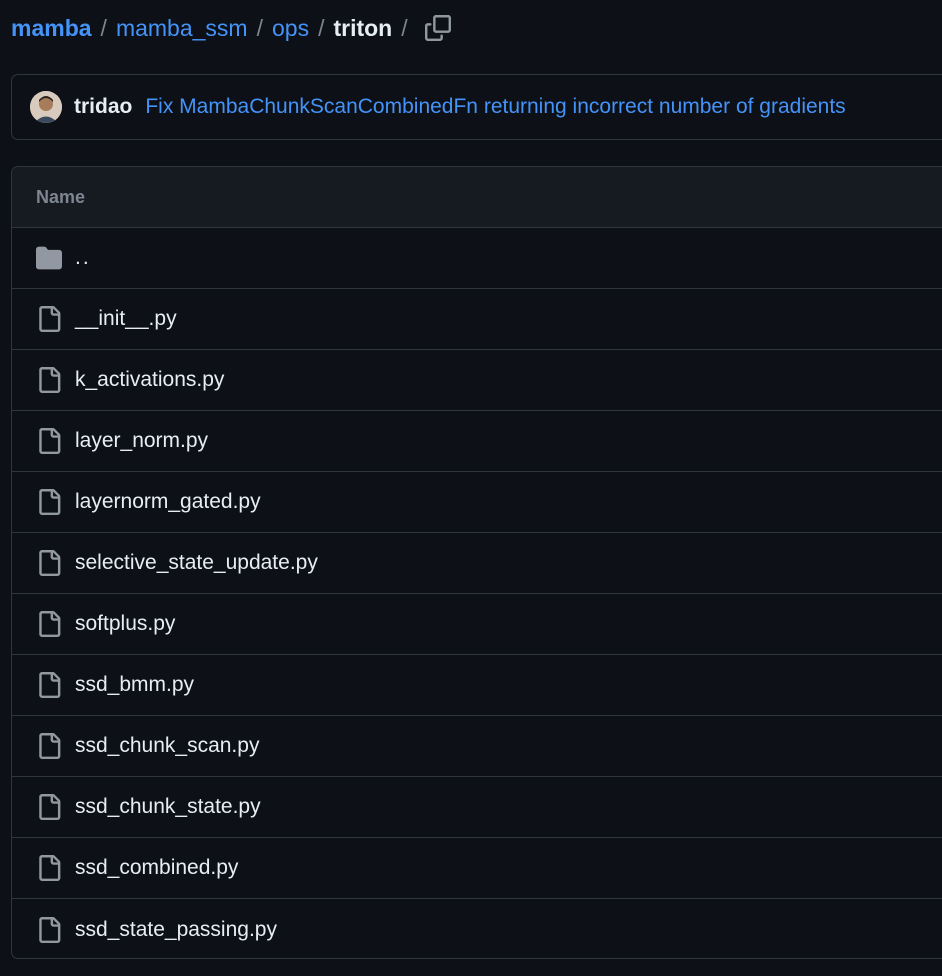 This screenshot has width=942, height=976. What do you see at coordinates (168, 502) in the screenshot?
I see `file-name-link: layernorm_gated.py` at bounding box center [168, 502].